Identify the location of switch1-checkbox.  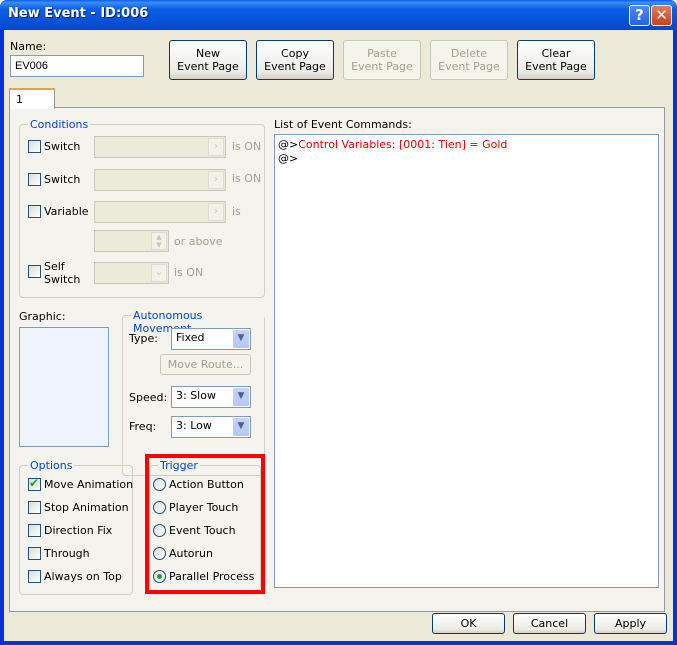
(34, 146).